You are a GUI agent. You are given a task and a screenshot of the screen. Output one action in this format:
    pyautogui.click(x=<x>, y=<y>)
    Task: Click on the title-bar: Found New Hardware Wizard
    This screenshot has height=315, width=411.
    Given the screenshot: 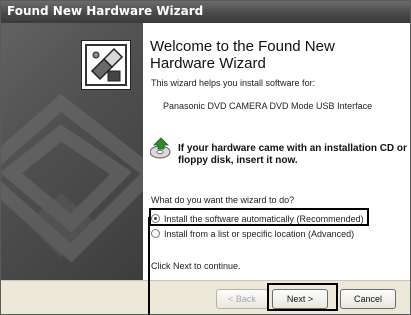 What is the action you would take?
    pyautogui.click(x=205, y=12)
    